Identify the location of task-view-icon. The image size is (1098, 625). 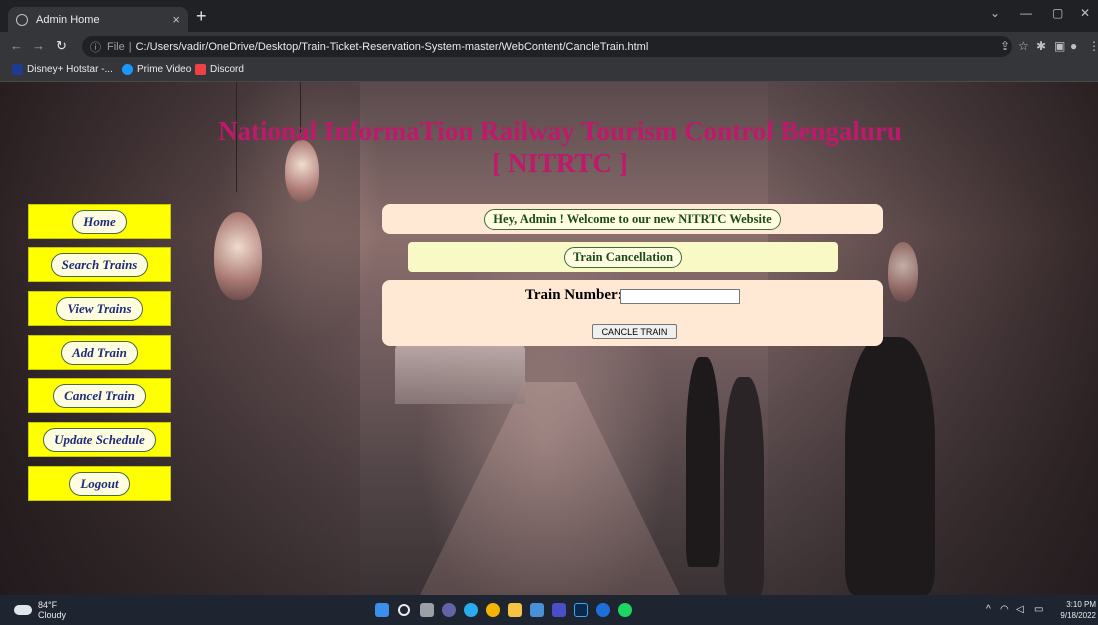
(427, 610).